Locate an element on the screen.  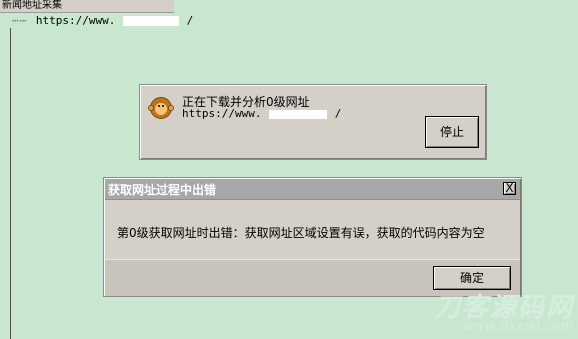
url-redaction is located at coordinates (150, 21).